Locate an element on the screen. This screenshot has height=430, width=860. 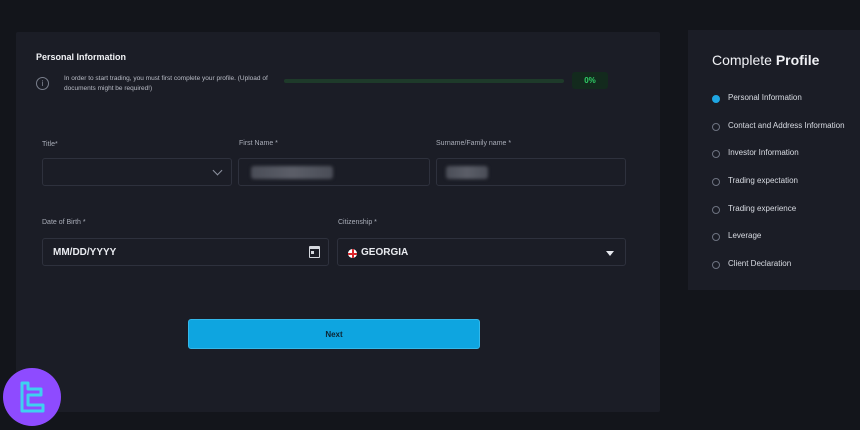
dob-value: MM/DD/YYYY is located at coordinates (85, 252).